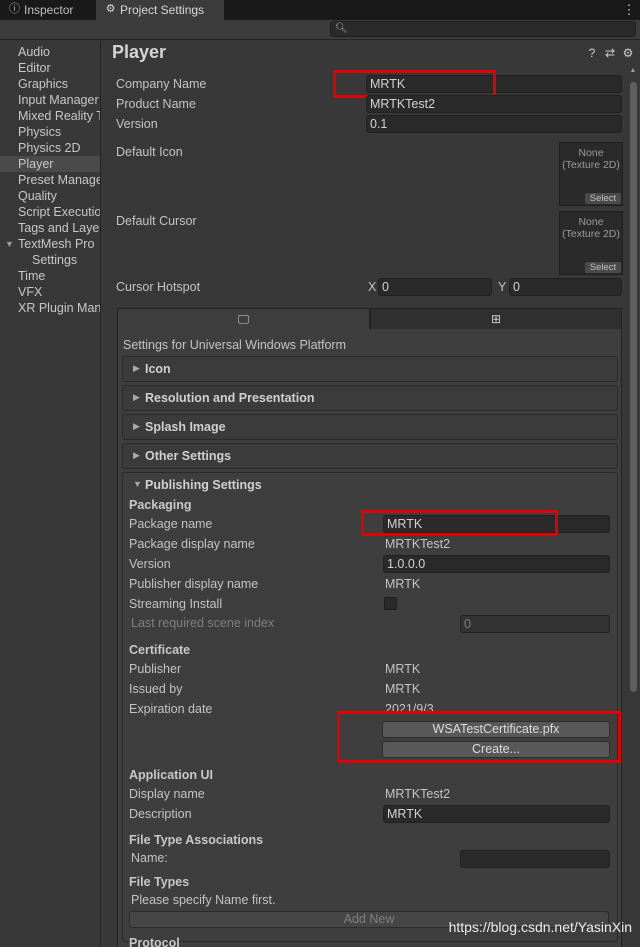 The height and width of the screenshot is (947, 640). What do you see at coordinates (171, 709) in the screenshot?
I see `expiration-label: Expiration date` at bounding box center [171, 709].